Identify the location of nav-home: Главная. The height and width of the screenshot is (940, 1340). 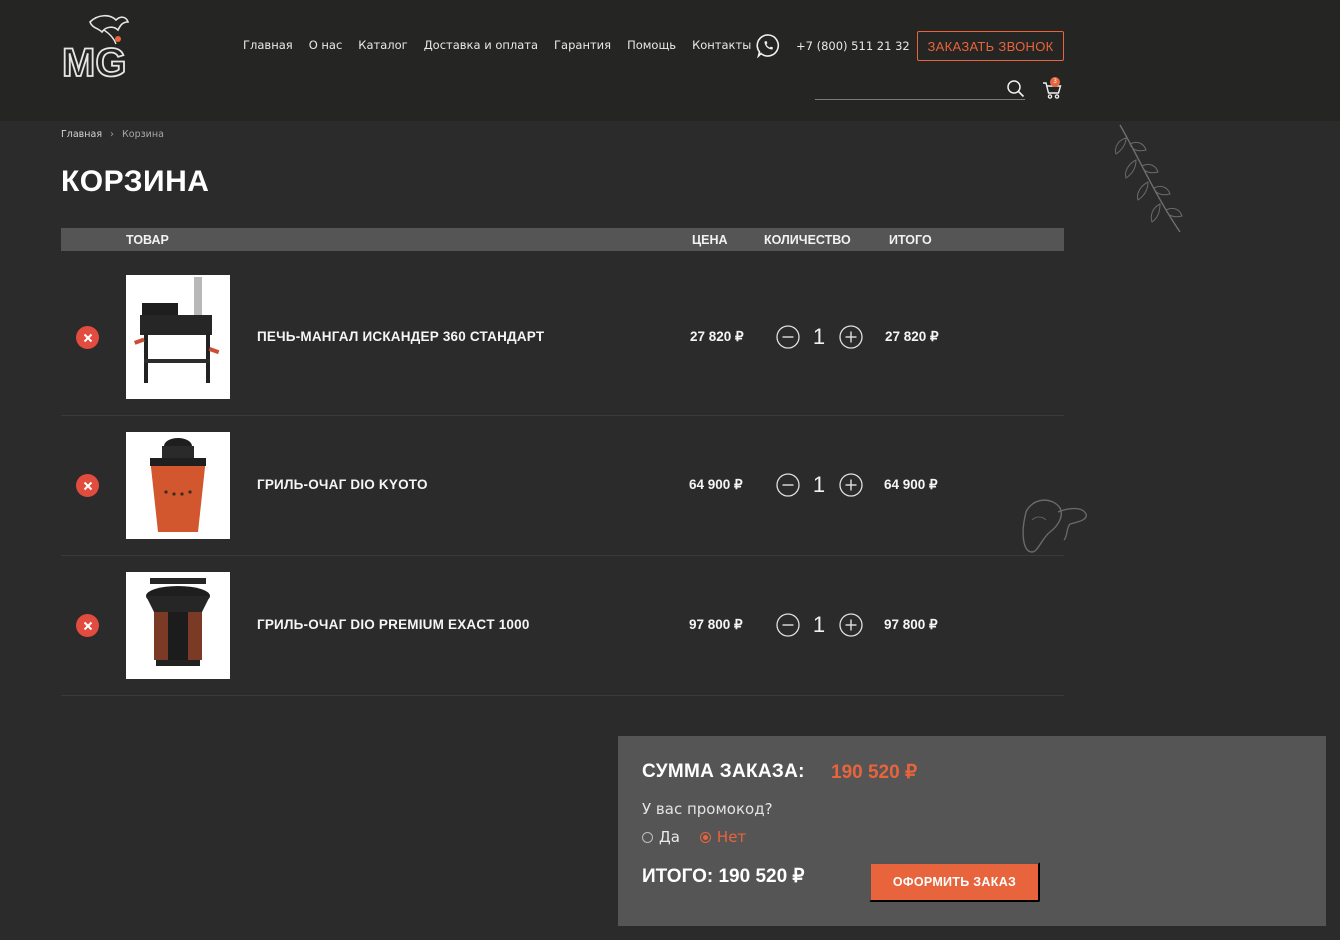
(268, 45).